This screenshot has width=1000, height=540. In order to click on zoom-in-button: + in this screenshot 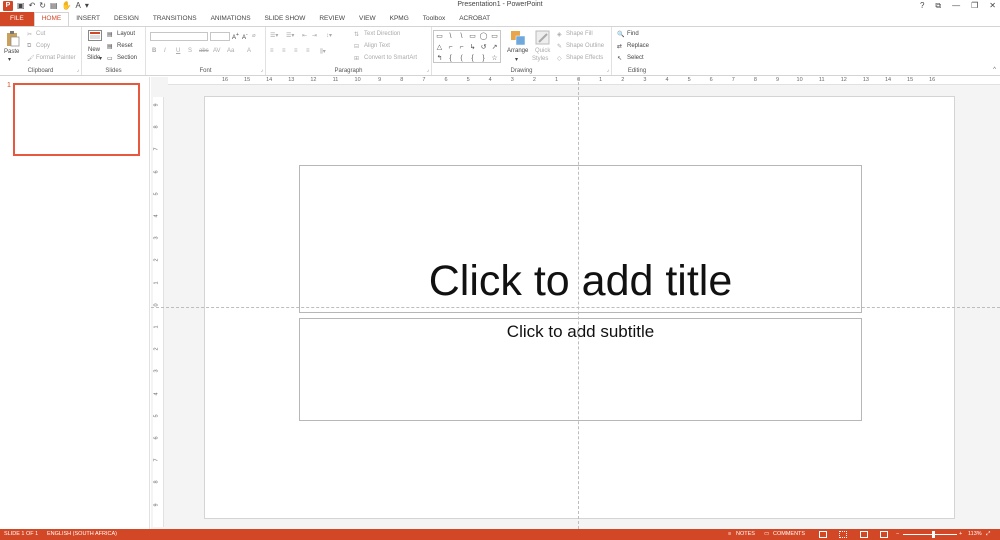, I will do `click(960, 534)`.